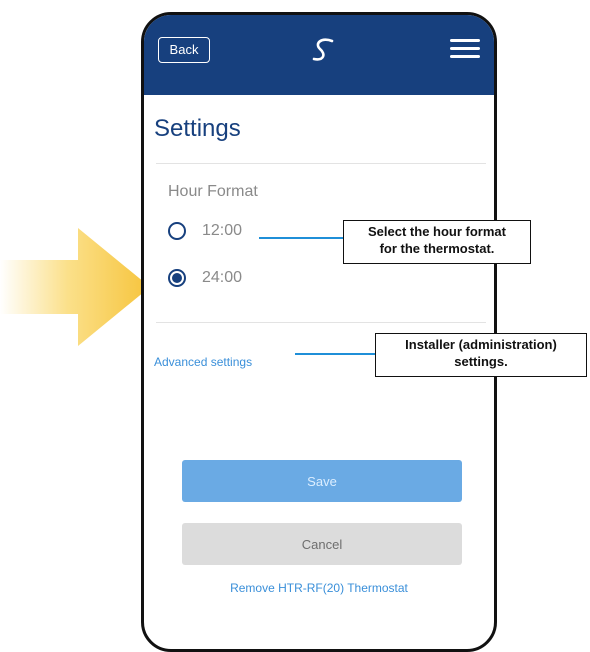 The height and width of the screenshot is (652, 590). I want to click on radio-option-12h: 12:00, so click(205, 231).